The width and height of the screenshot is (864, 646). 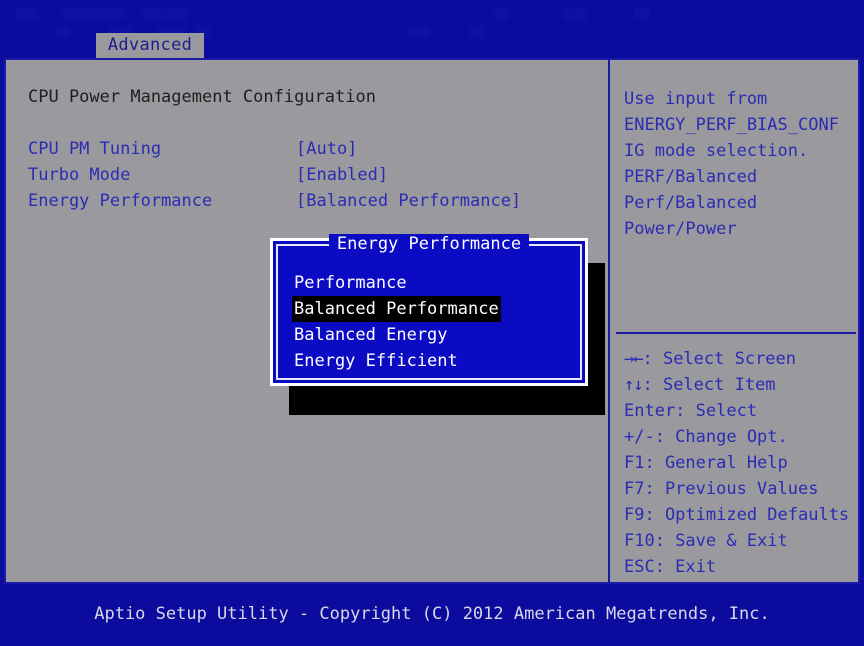 What do you see at coordinates (691, 411) in the screenshot?
I see `key-legend-enter: Enter: Select` at bounding box center [691, 411].